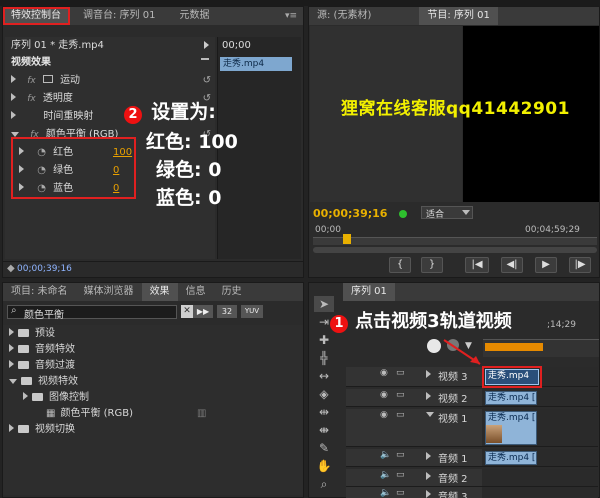  I want to click on badge-yuv: YUV, so click(252, 311).